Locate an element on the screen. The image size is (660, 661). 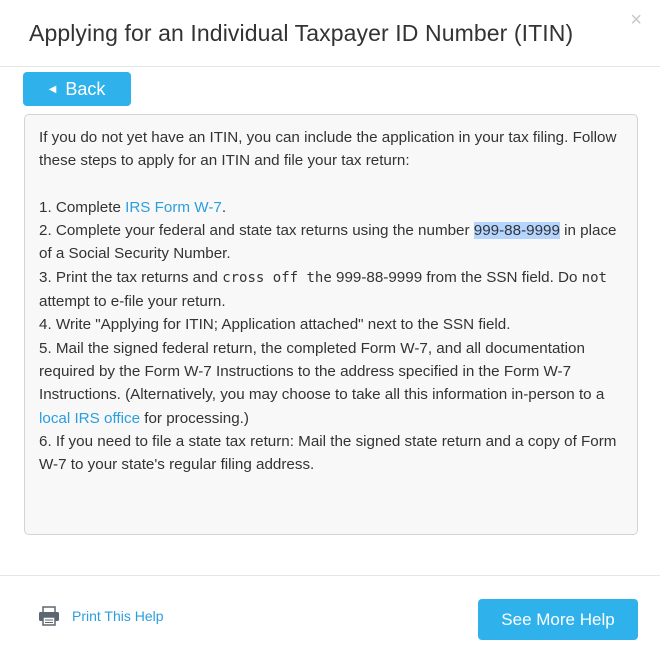
step-1-suffix: . is located at coordinates (224, 207).